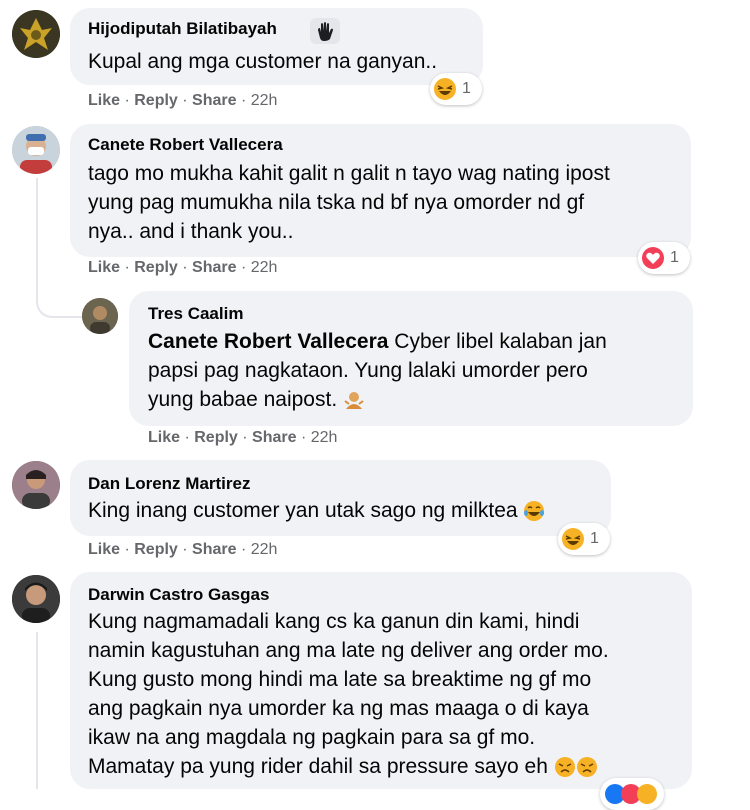 The height and width of the screenshot is (810, 750). I want to click on comment-line: yung babae naipost., so click(243, 399).